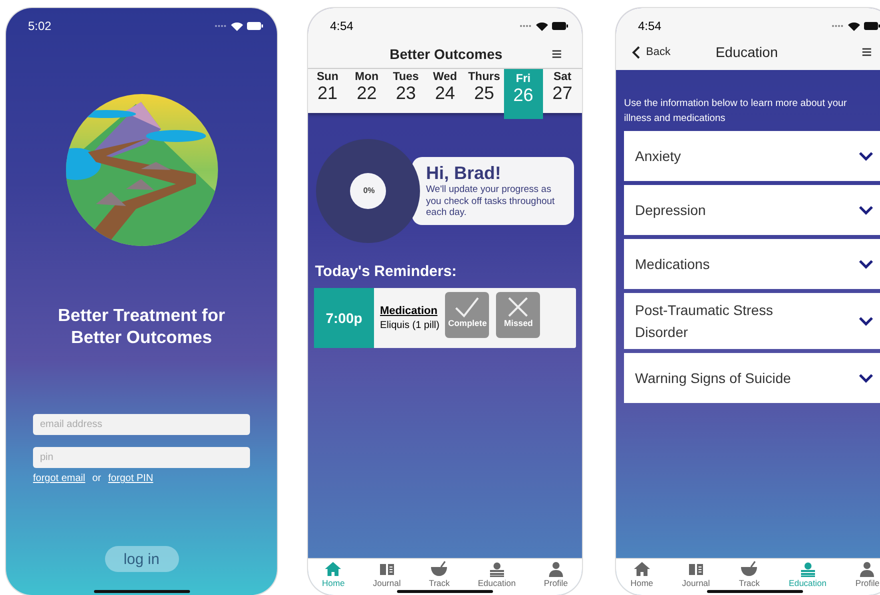  I want to click on section-heading: Today's Reminders:, so click(386, 271).